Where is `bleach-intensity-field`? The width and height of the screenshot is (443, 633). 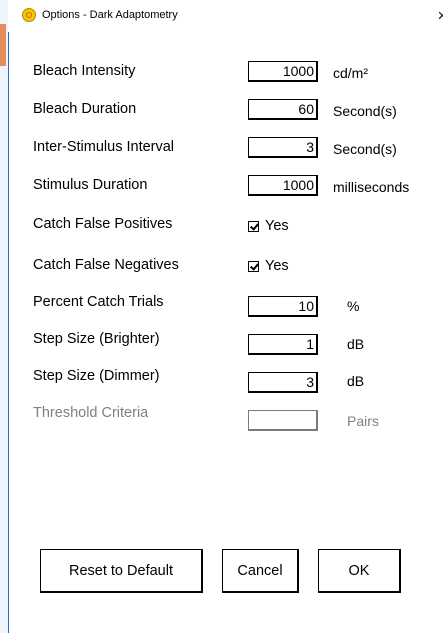
bleach-intensity-field is located at coordinates (283, 71).